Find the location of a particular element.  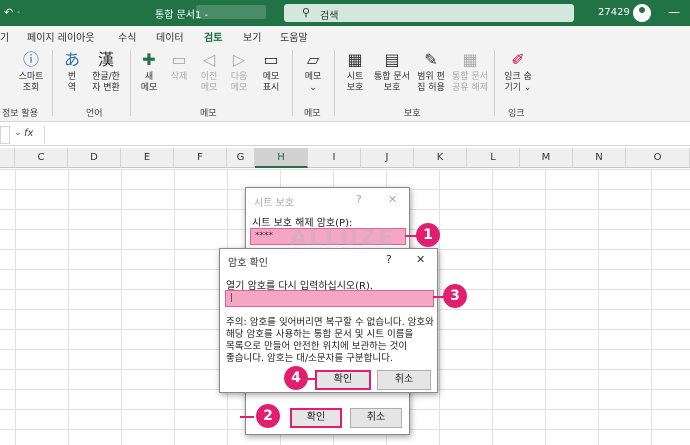

button-label: 보호 is located at coordinates (392, 88).